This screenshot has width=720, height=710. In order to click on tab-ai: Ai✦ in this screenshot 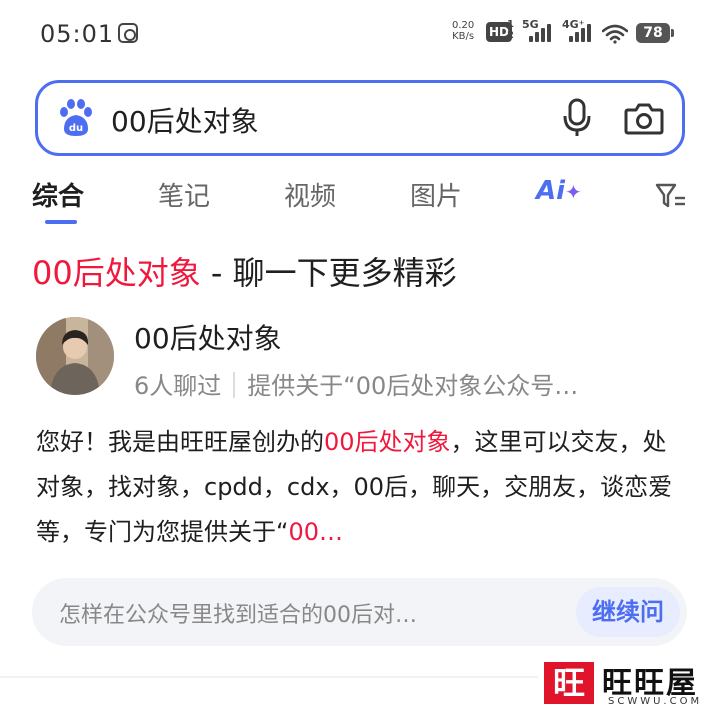, I will do `click(559, 191)`.